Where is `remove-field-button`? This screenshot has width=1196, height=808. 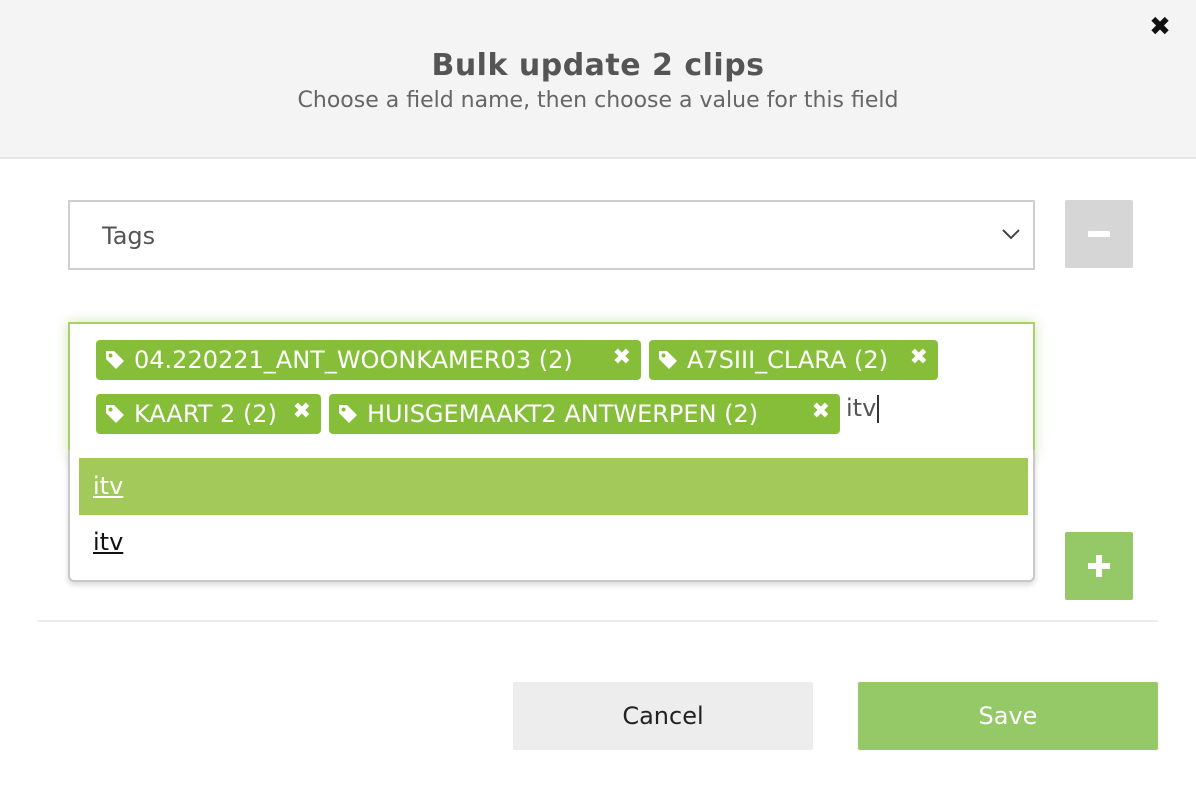 remove-field-button is located at coordinates (1099, 234).